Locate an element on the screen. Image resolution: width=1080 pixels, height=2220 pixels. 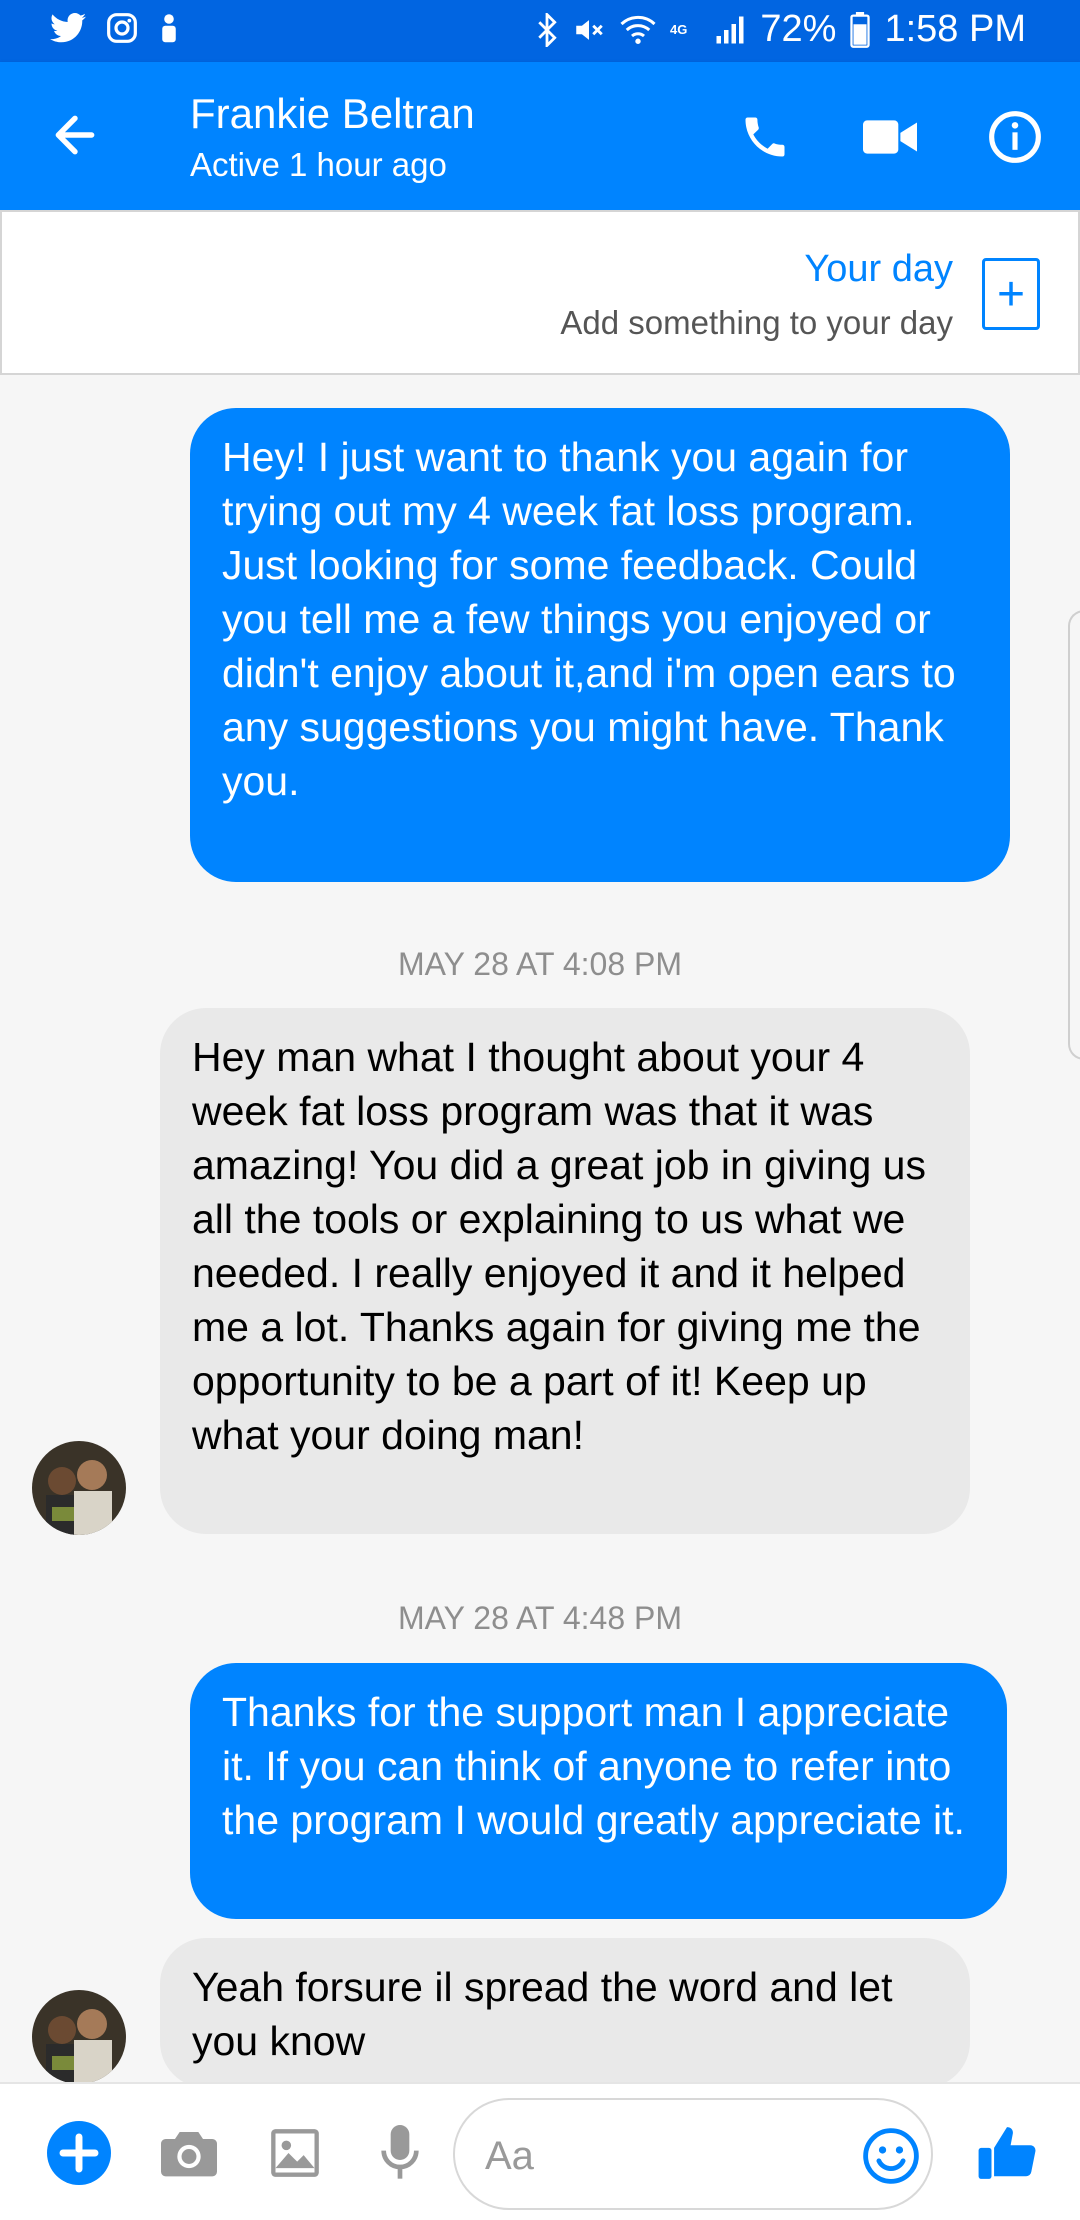
4g-icon: 4G is located at coordinates (685, 30).